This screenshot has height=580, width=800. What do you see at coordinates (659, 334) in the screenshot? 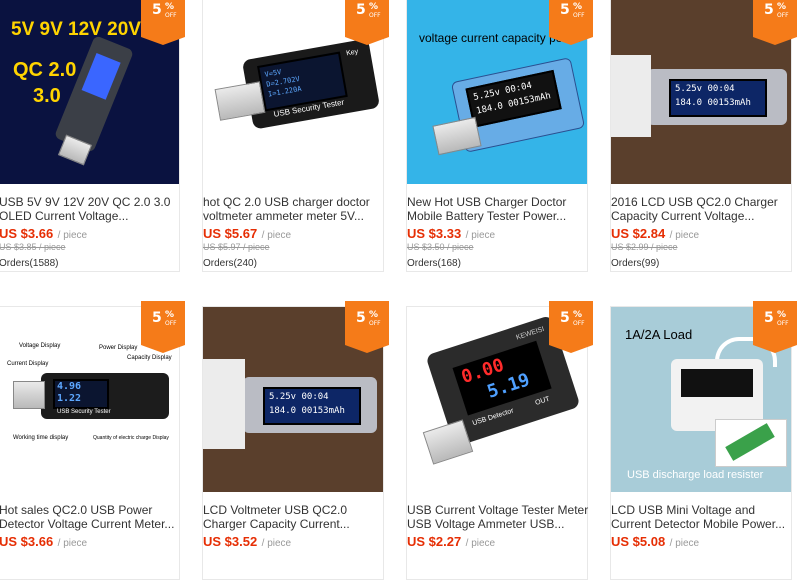
I see `image-caption: 1A/2A Load` at bounding box center [659, 334].